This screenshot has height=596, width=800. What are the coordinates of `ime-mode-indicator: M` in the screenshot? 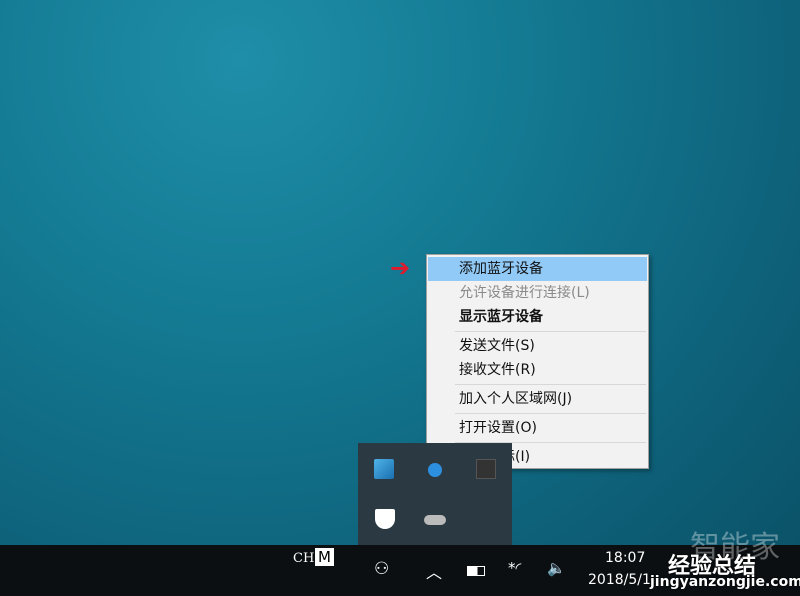 It's located at (324, 557).